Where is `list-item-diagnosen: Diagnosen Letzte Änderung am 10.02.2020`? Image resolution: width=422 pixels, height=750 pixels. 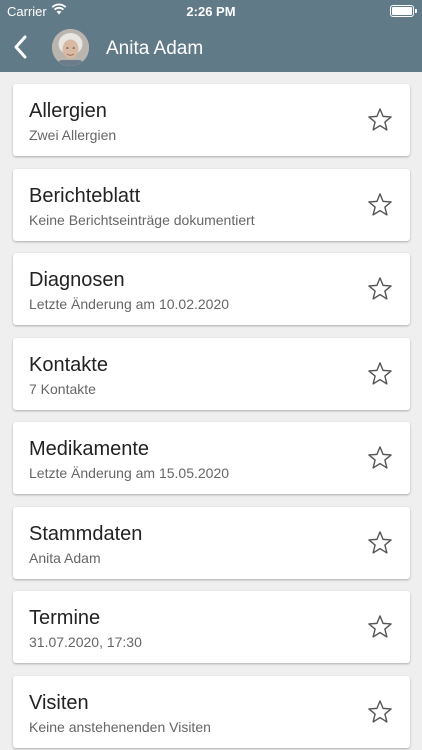
list-item-diagnosen: Diagnosen Letzte Änderung am 10.02.2020 is located at coordinates (211, 289).